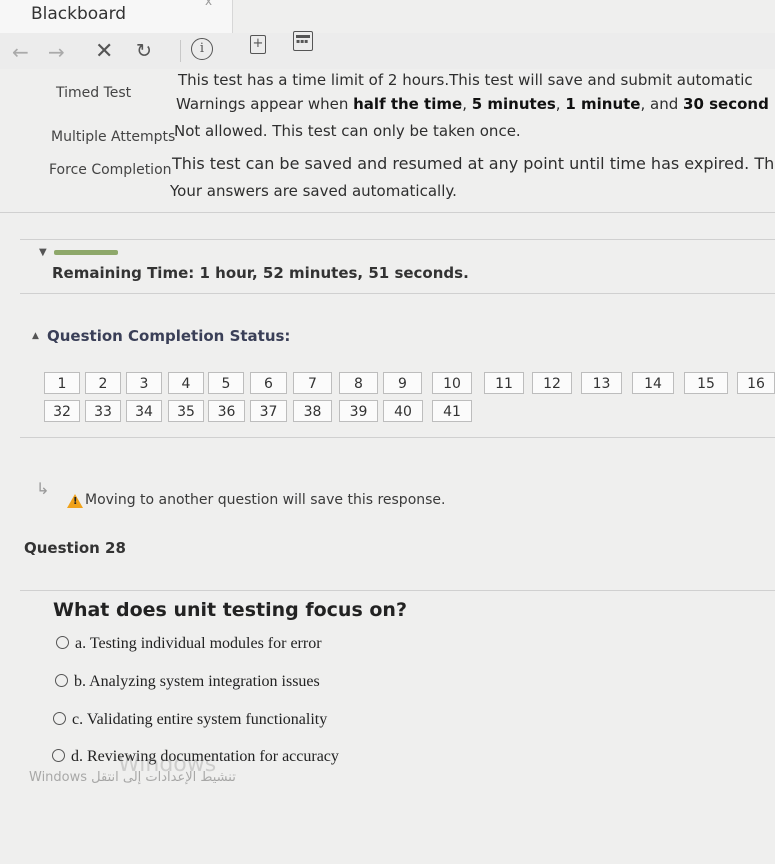 Image resolution: width=775 pixels, height=864 pixels. Describe the element at coordinates (756, 383) in the screenshot. I see `question-number-16: 16` at that location.